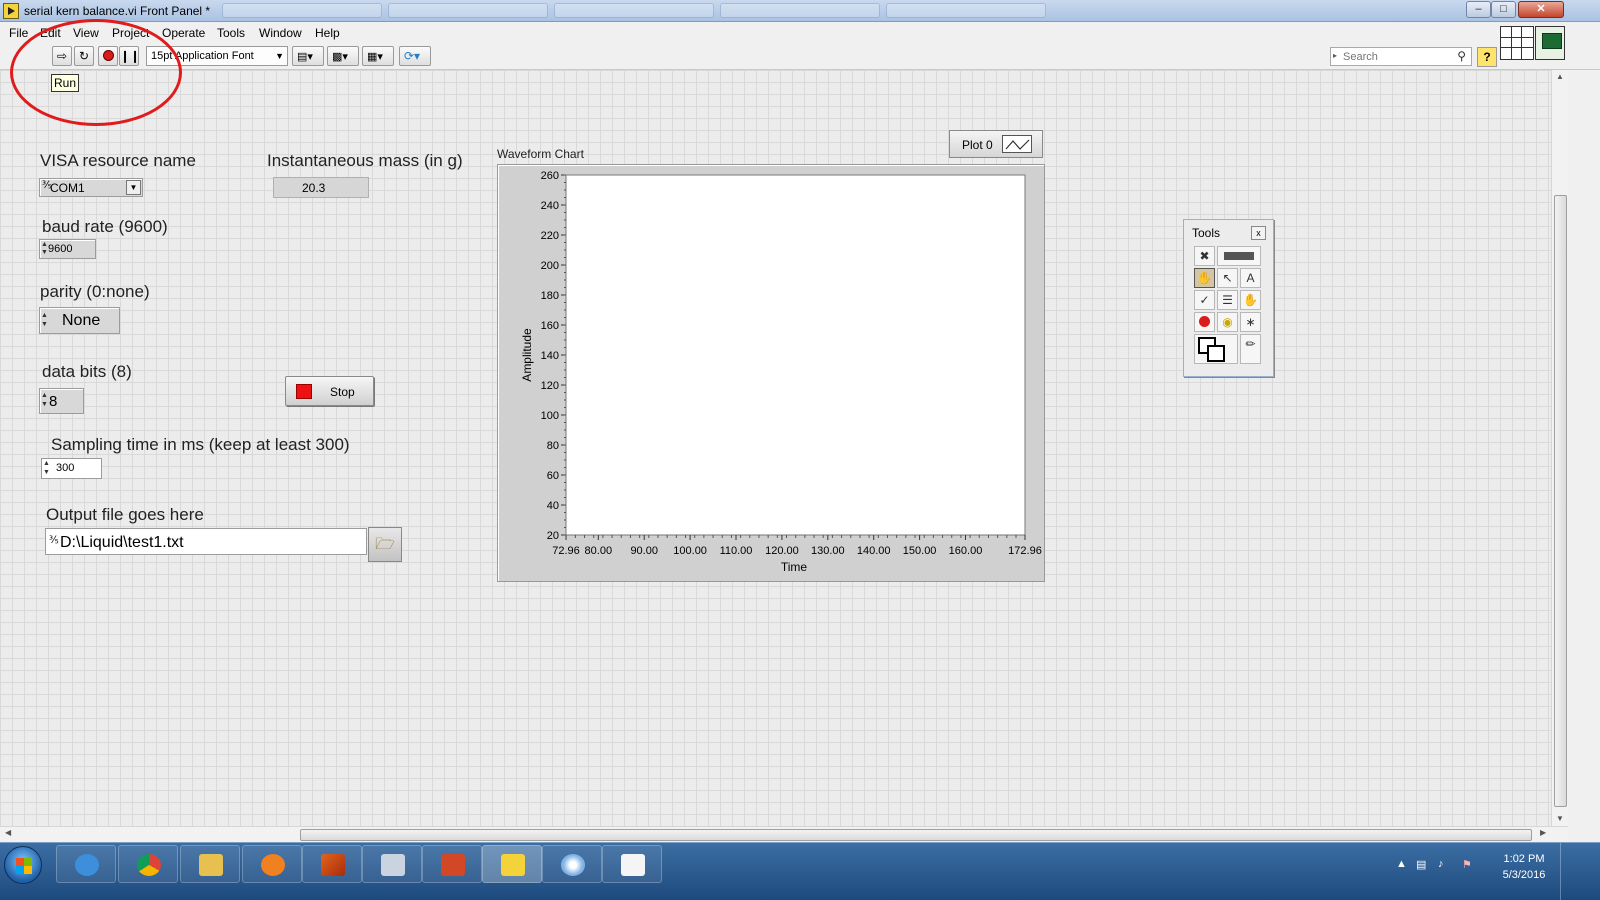 The height and width of the screenshot is (900, 1600). I want to click on context-help-button: ?, so click(1487, 57).